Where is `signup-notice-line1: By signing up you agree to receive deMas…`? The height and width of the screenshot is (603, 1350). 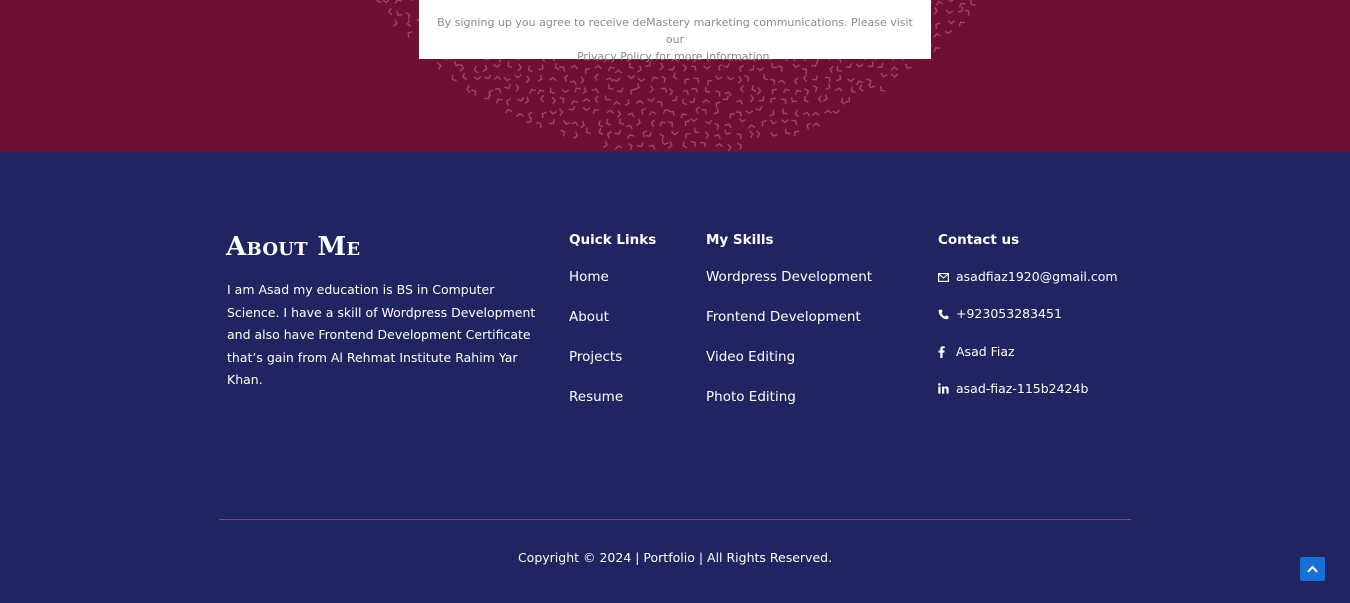
signup-notice-line1: By signing up you agree to receive deMas… is located at coordinates (675, 31).